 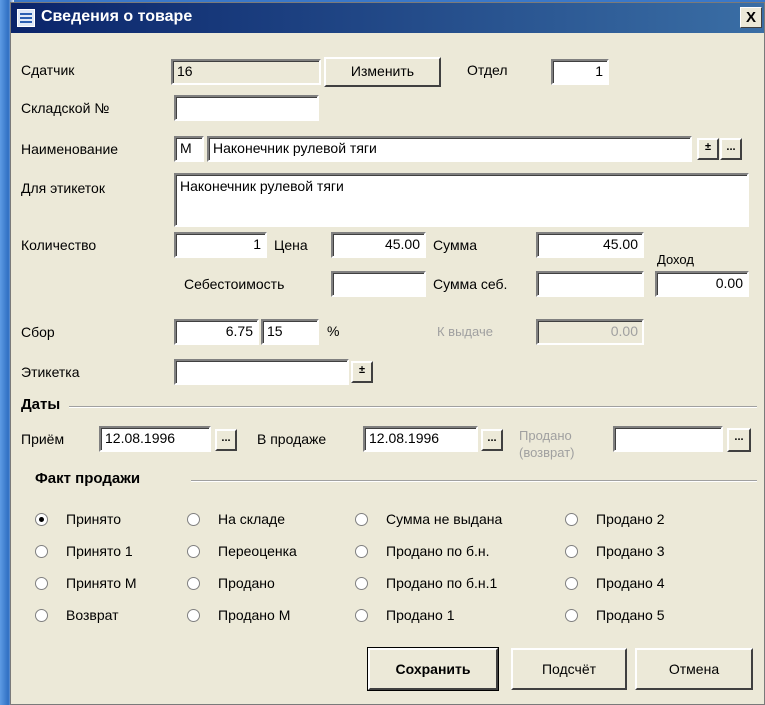 What do you see at coordinates (246, 583) in the screenshot?
I see `sale-fact-option-label: Продано` at bounding box center [246, 583].